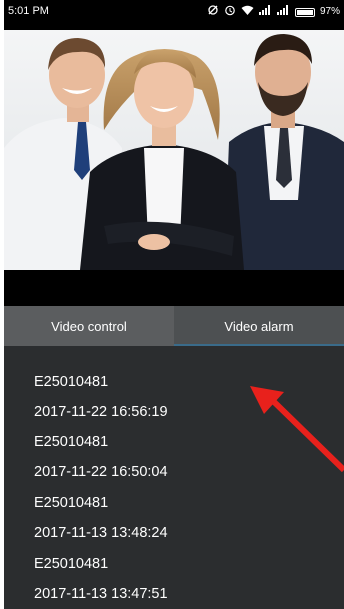  Describe the element at coordinates (213, 12) in the screenshot. I see `no-sim-icon` at that location.